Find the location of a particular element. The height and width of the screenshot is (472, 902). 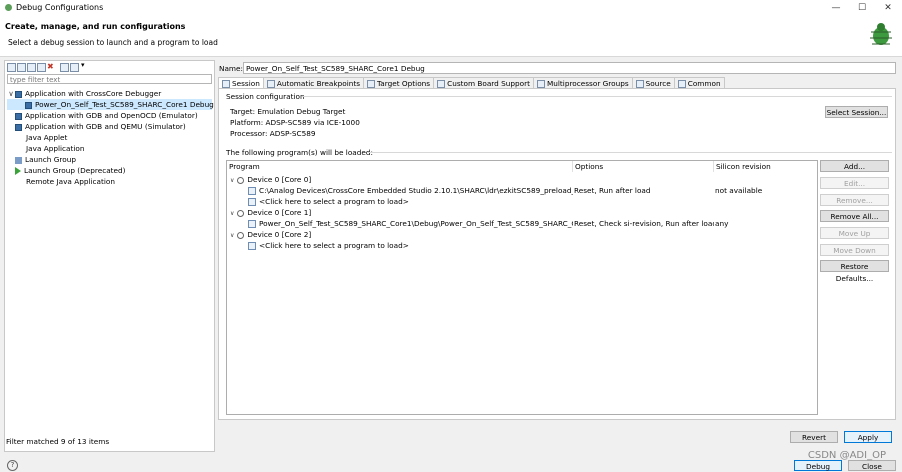

tree-item-label: Java Applet is located at coordinates (47, 137).